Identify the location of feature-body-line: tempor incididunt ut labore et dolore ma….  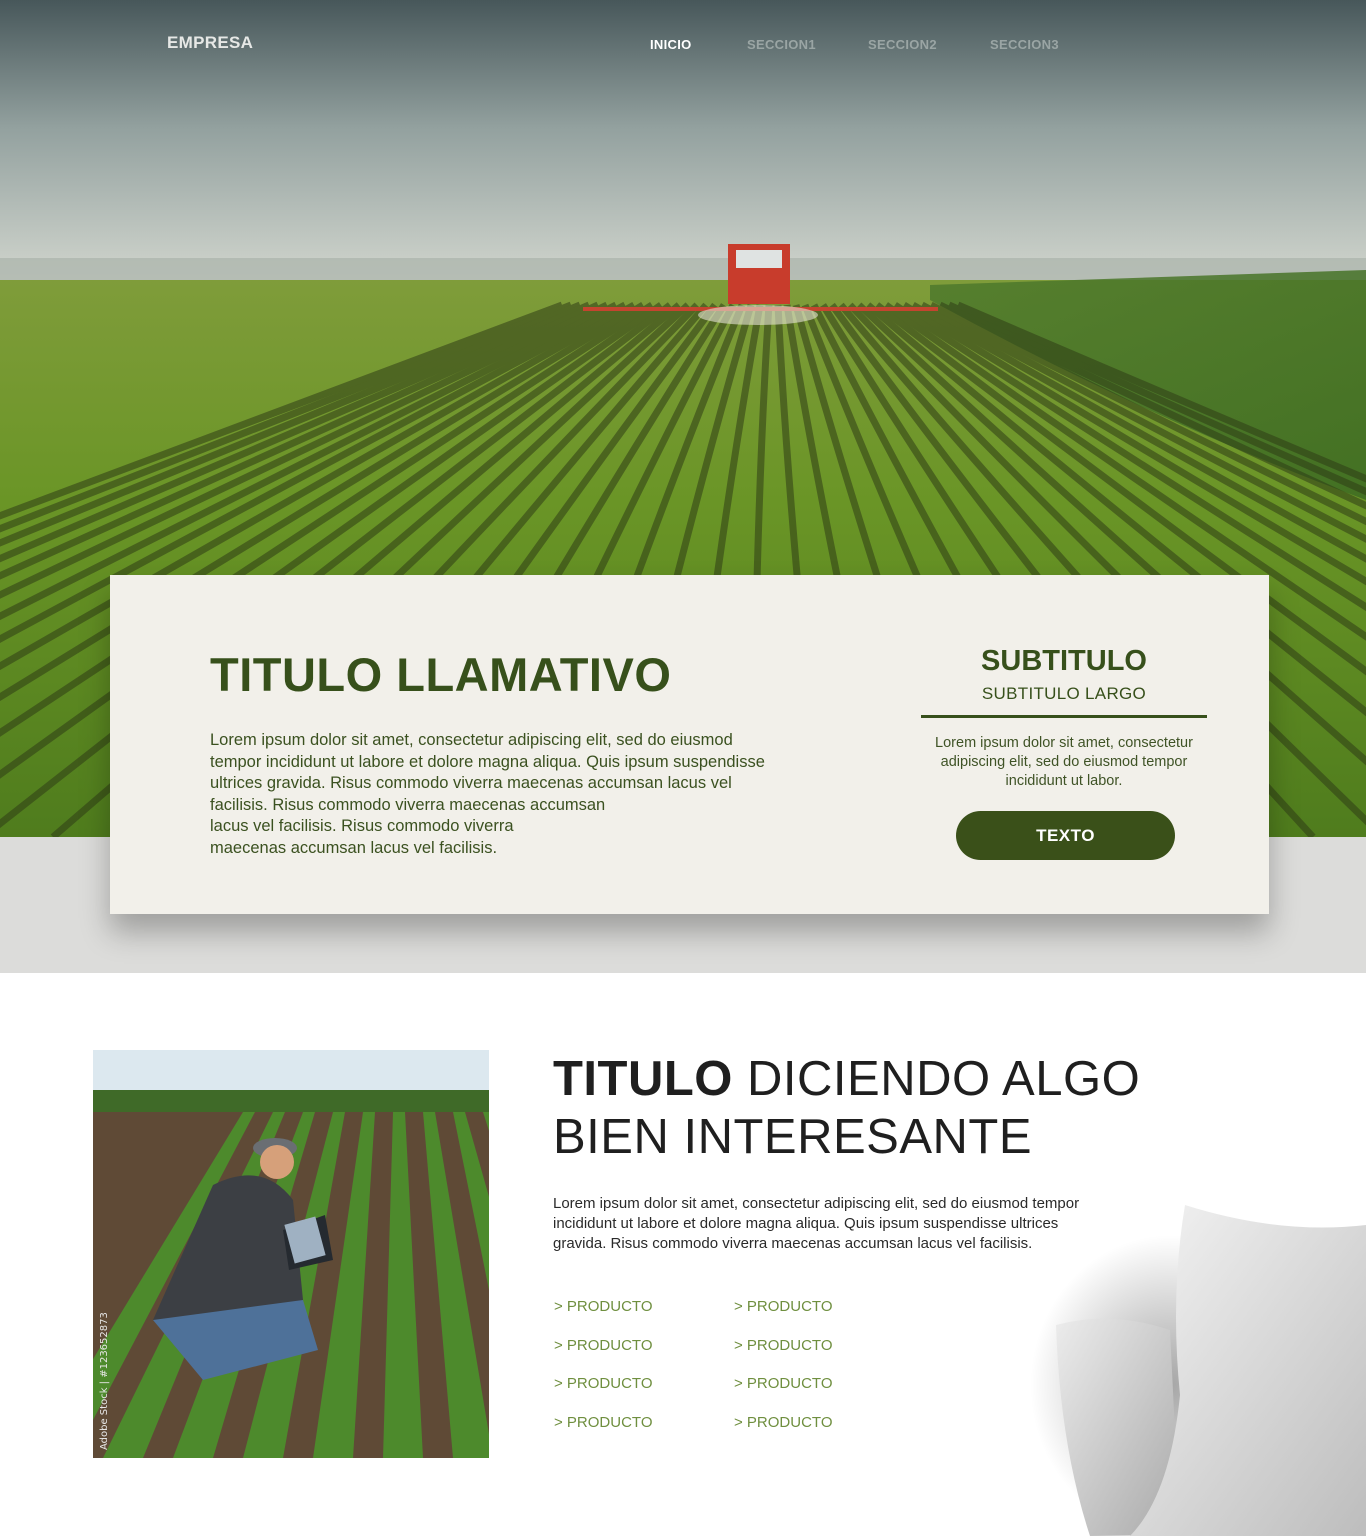
(487, 761).